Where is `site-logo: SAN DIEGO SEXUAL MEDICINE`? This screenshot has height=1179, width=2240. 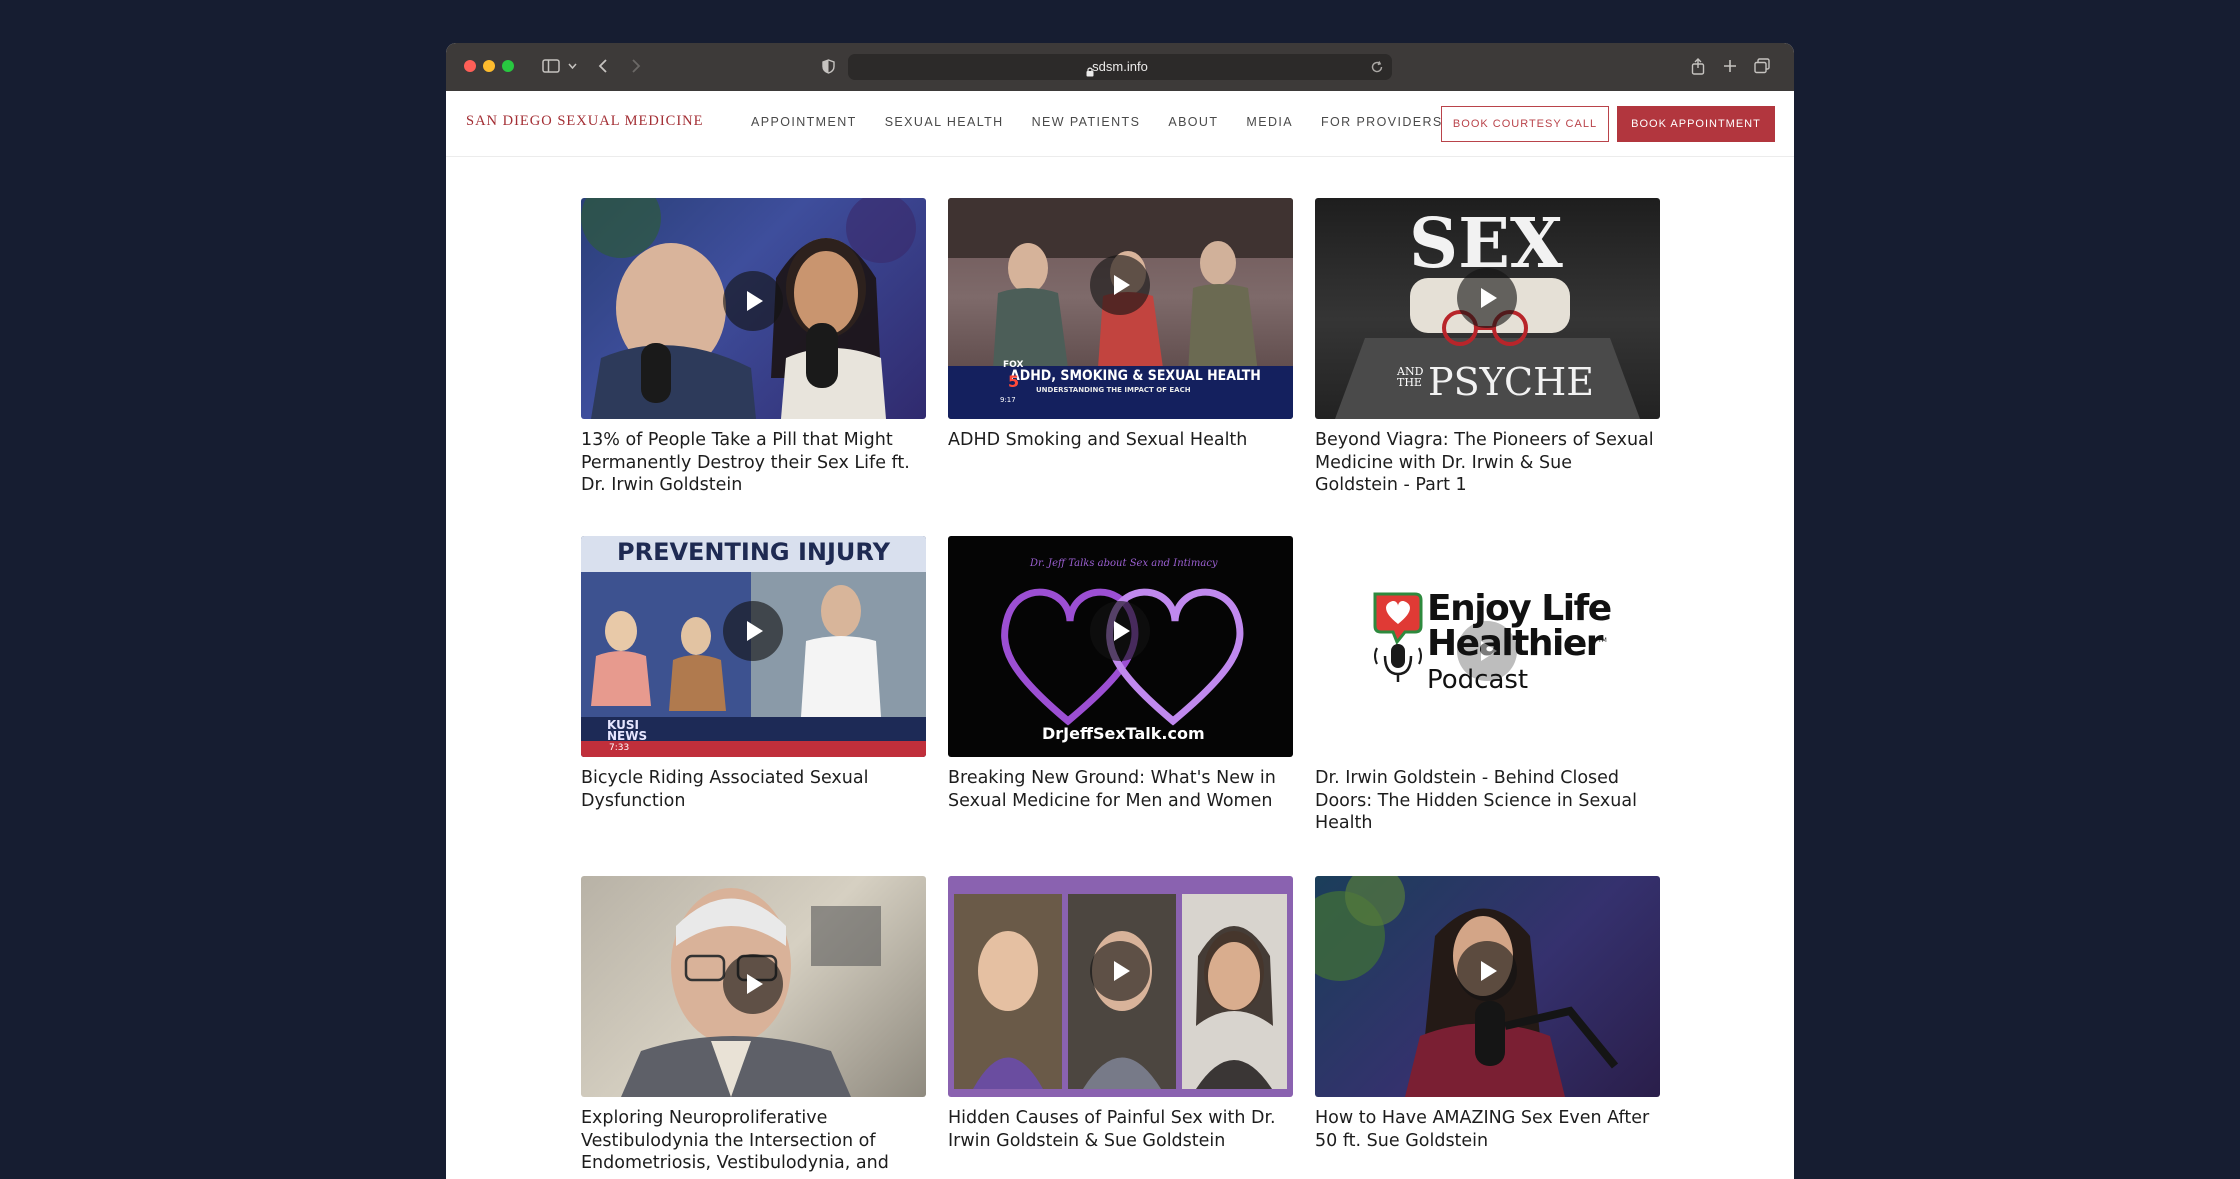 site-logo: SAN DIEGO SEXUAL MEDICINE is located at coordinates (585, 121).